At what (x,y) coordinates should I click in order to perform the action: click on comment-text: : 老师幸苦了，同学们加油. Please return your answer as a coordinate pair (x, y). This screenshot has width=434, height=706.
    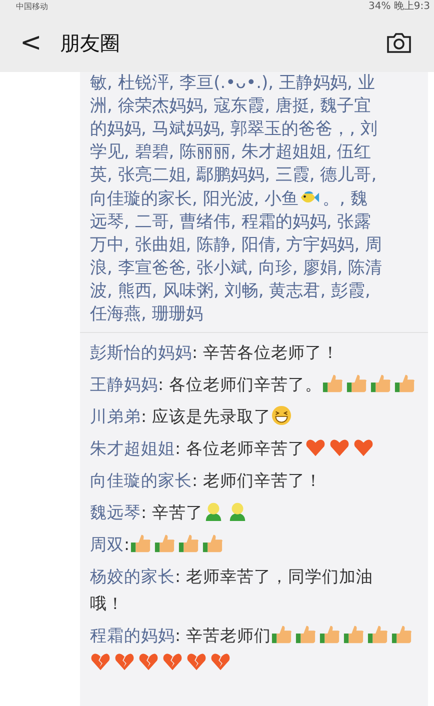
    Looking at the image, I should click on (274, 576).